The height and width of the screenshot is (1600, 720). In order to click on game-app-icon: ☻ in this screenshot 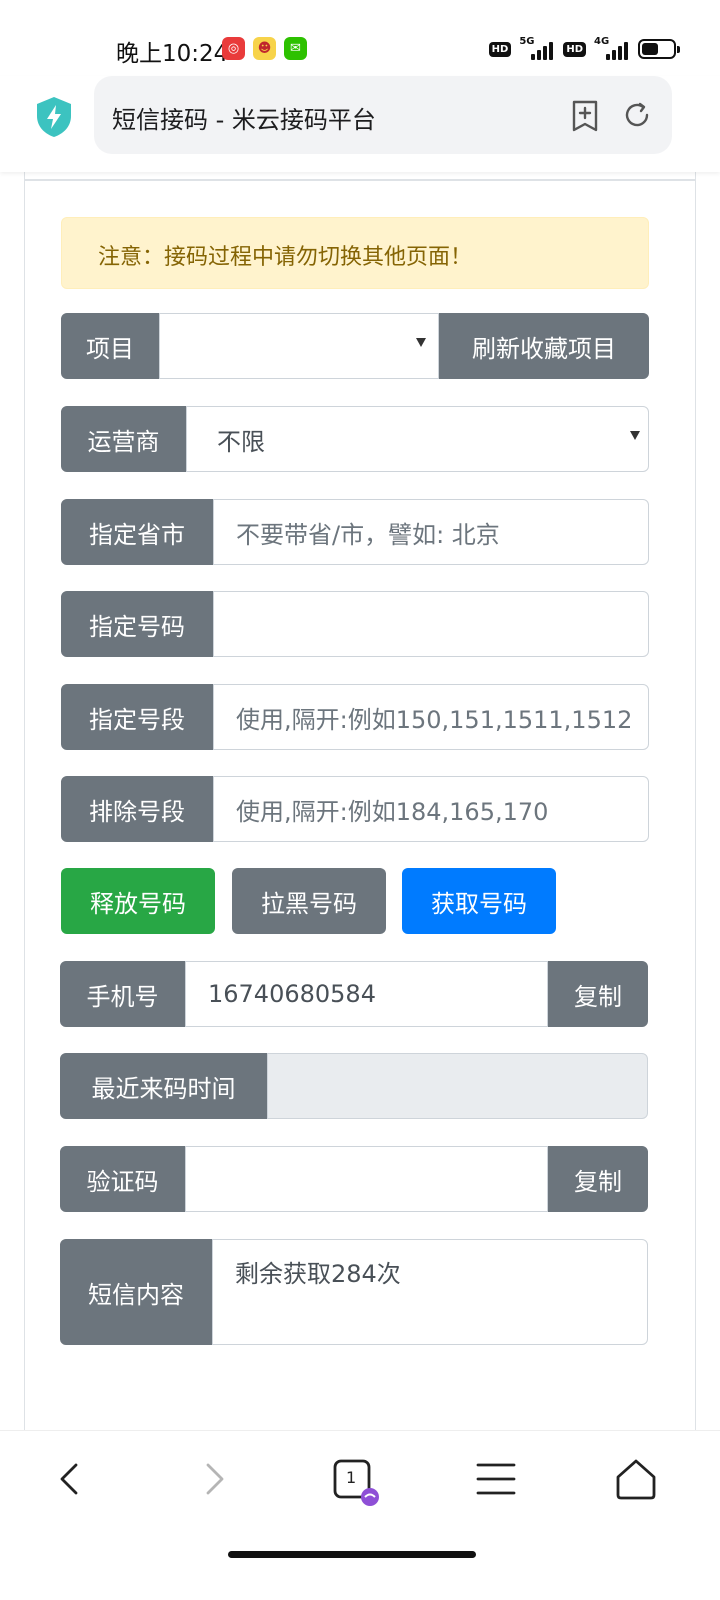, I will do `click(264, 48)`.